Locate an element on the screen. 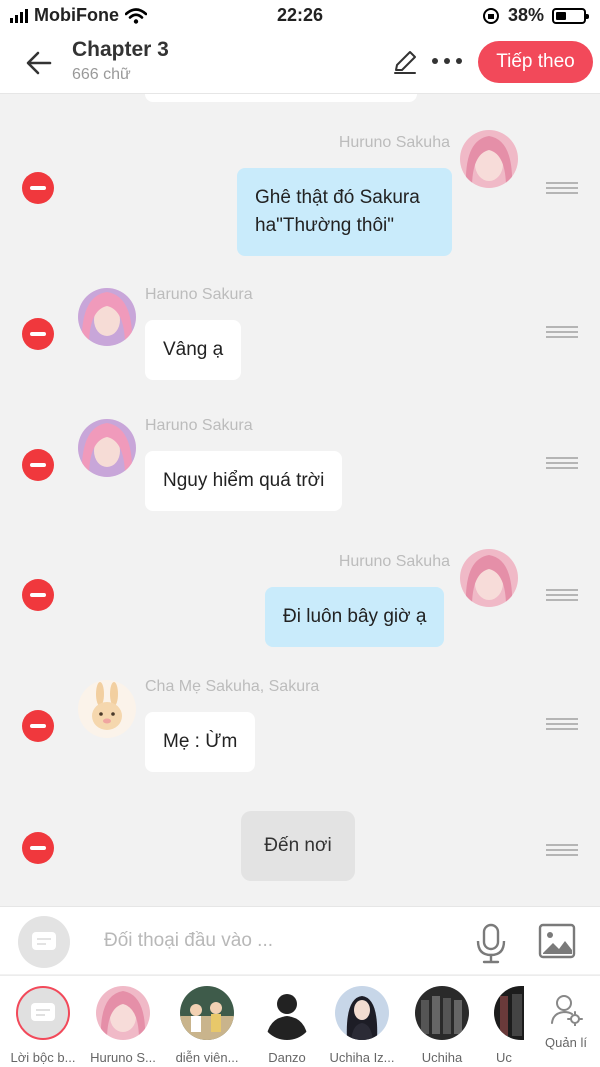  message-line: ha"Thường thôi" is located at coordinates (325, 225).